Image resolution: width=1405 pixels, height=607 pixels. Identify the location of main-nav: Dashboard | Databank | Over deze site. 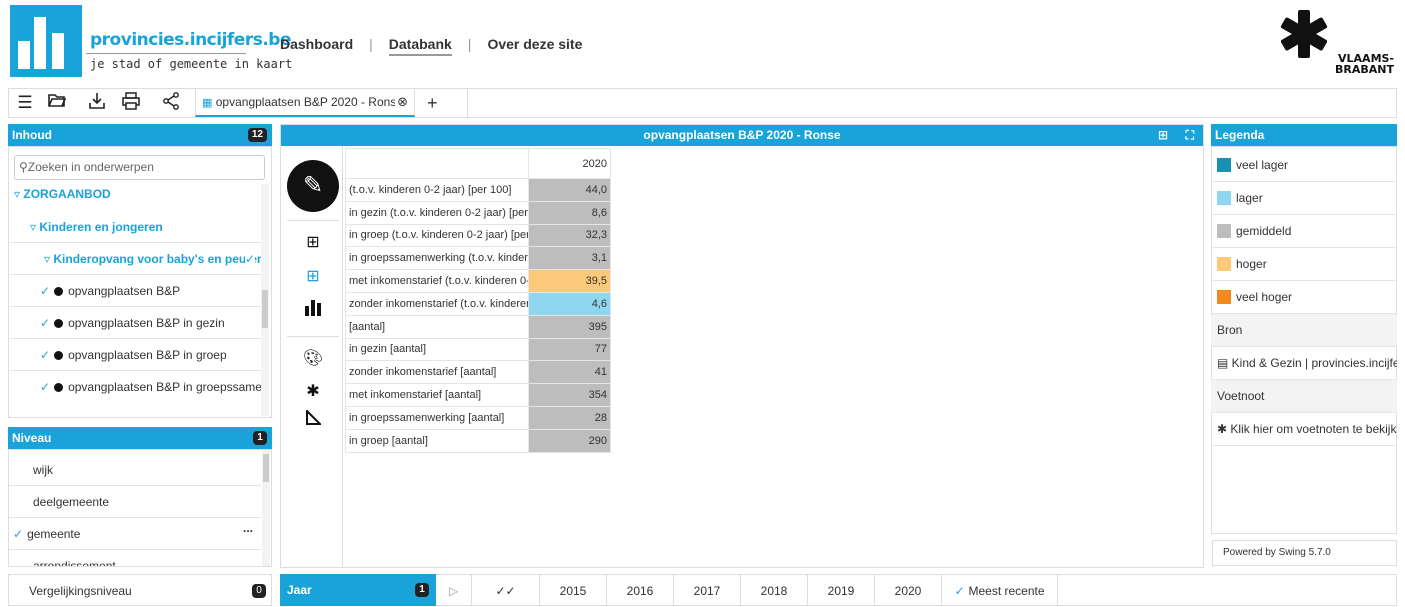
(431, 46).